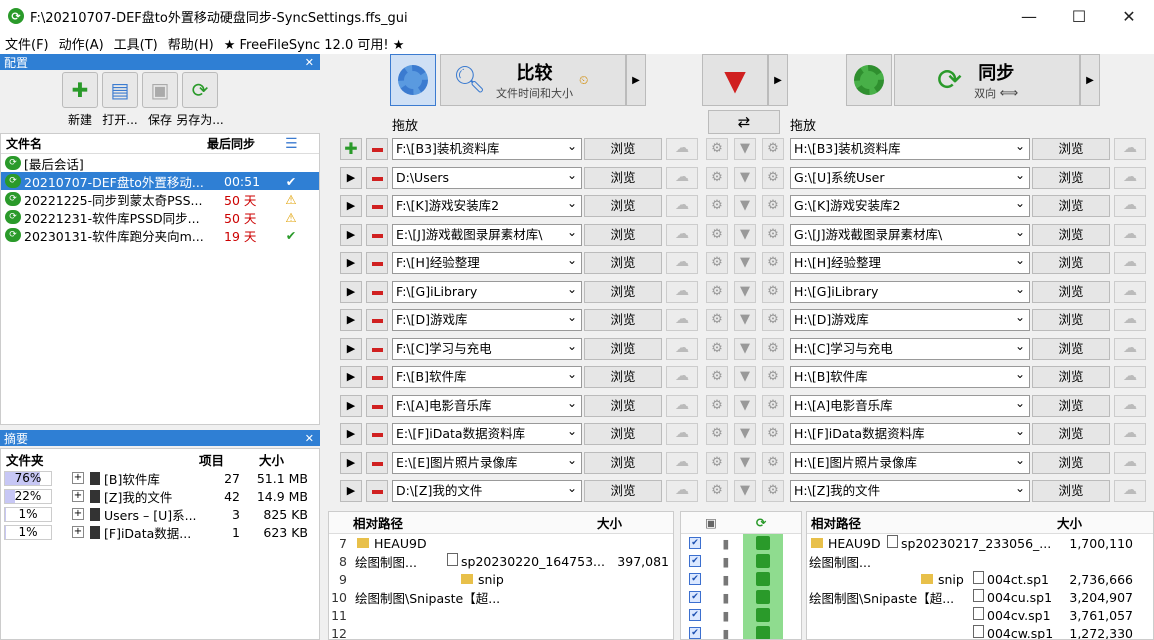  Describe the element at coordinates (501, 543) in the screenshot. I see `table-row: 7 HEAU9D` at that location.